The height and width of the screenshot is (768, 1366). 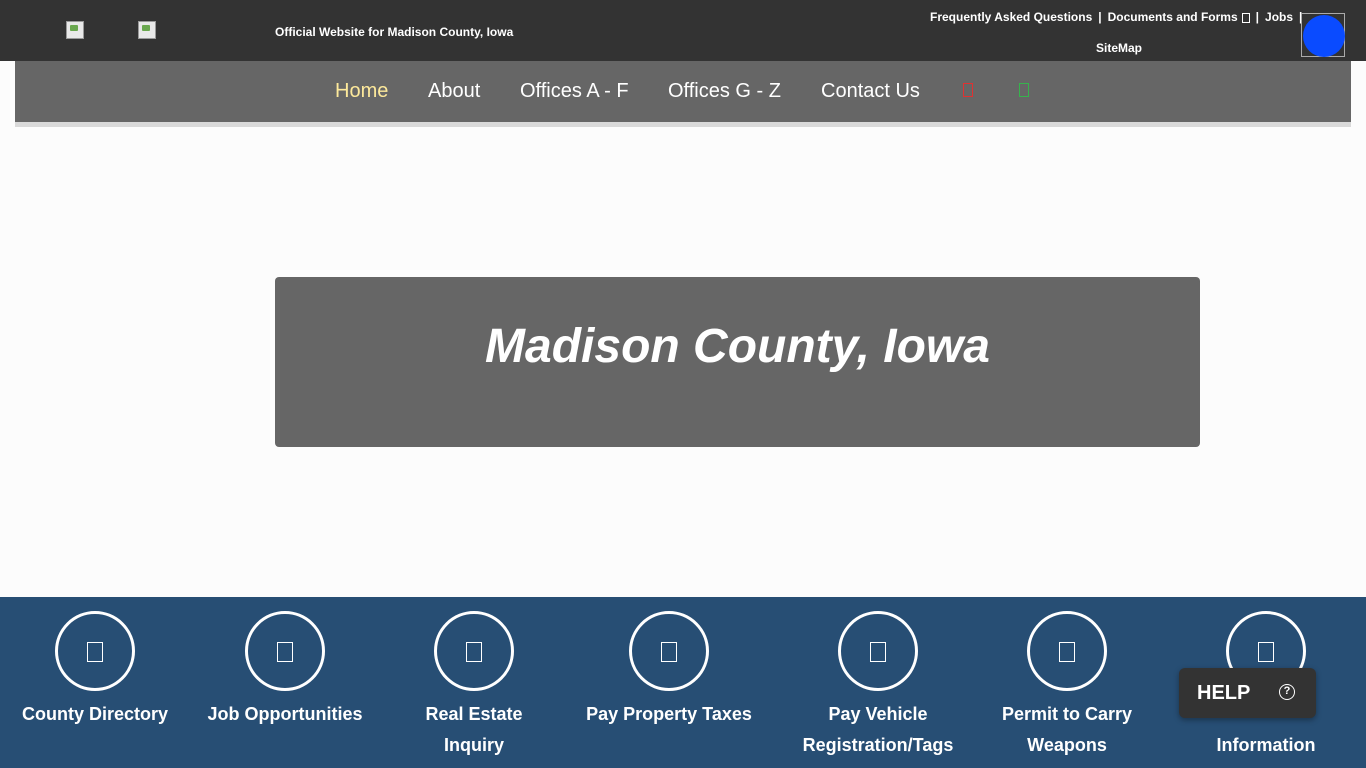 What do you see at coordinates (95, 714) in the screenshot?
I see `quick-link-label: County Directory` at bounding box center [95, 714].